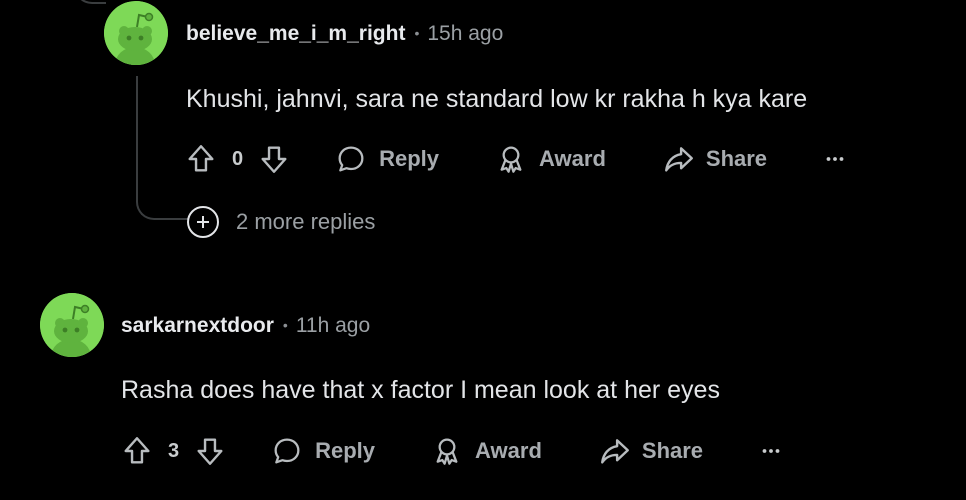 The width and height of the screenshot is (966, 500). What do you see at coordinates (162, 148) in the screenshot?
I see `thread-line-reply` at bounding box center [162, 148].